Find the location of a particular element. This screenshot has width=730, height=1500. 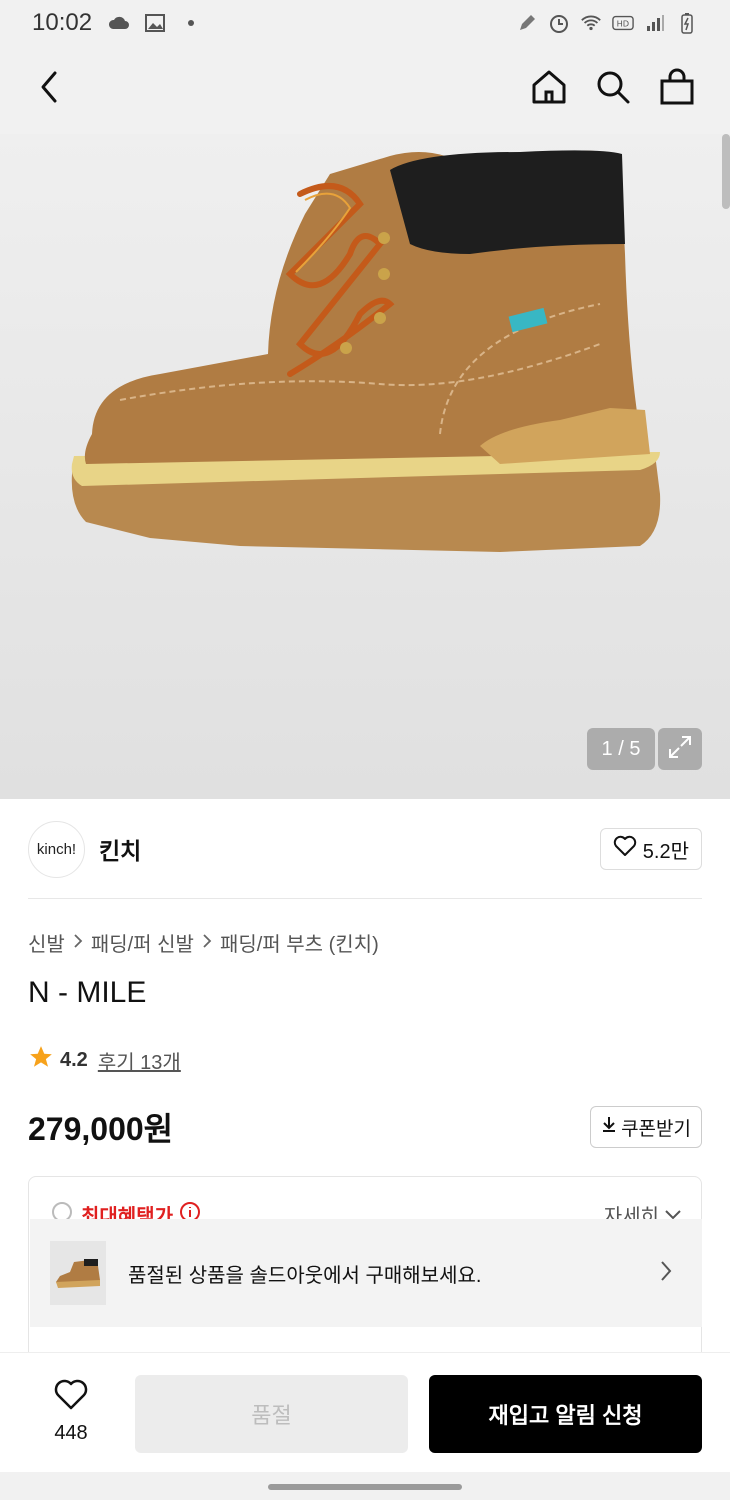

battery-icon is located at coordinates (687, 23).